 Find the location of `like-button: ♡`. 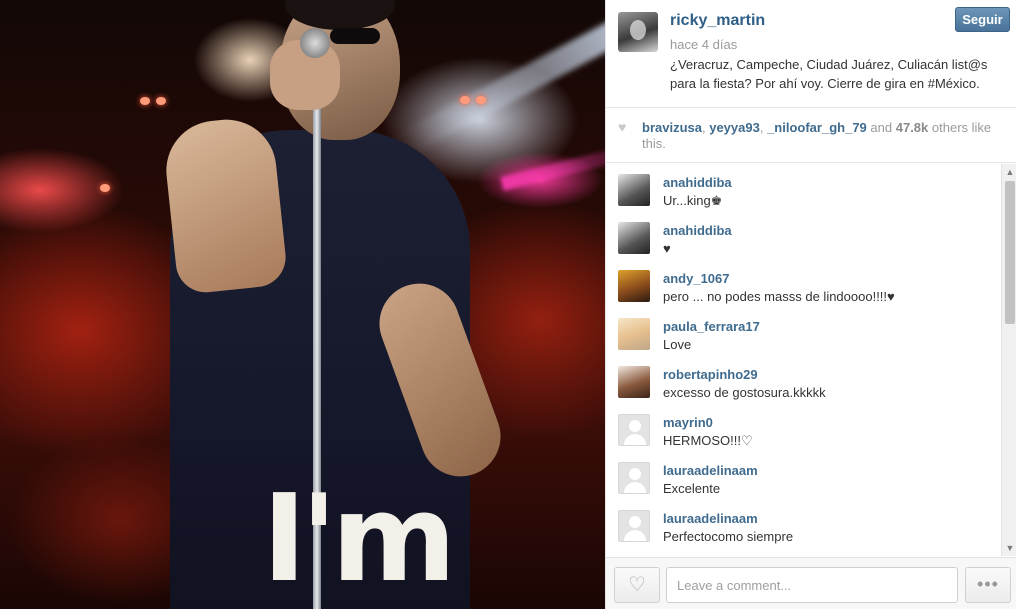

like-button: ♡ is located at coordinates (637, 585).